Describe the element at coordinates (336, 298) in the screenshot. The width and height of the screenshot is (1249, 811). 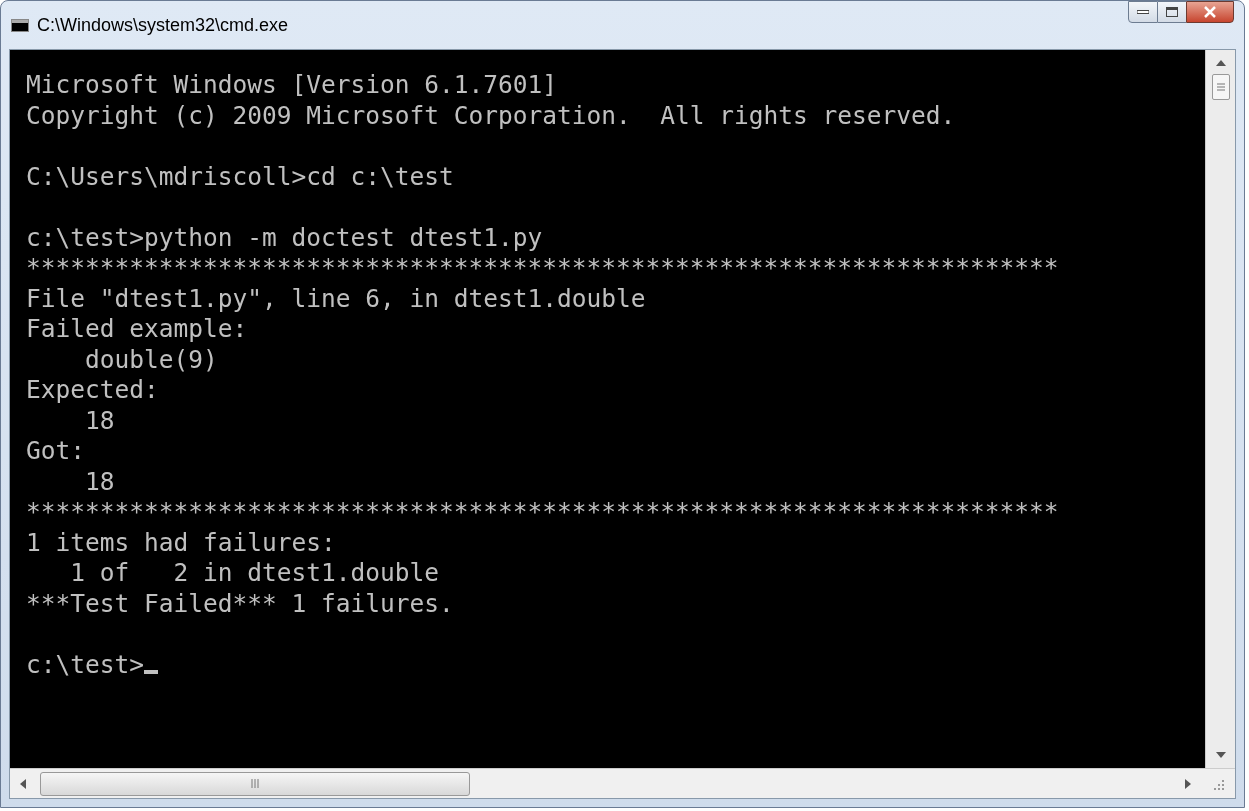
I see `console-line: File "dtest1.py", line 6, in dtest1.double` at that location.